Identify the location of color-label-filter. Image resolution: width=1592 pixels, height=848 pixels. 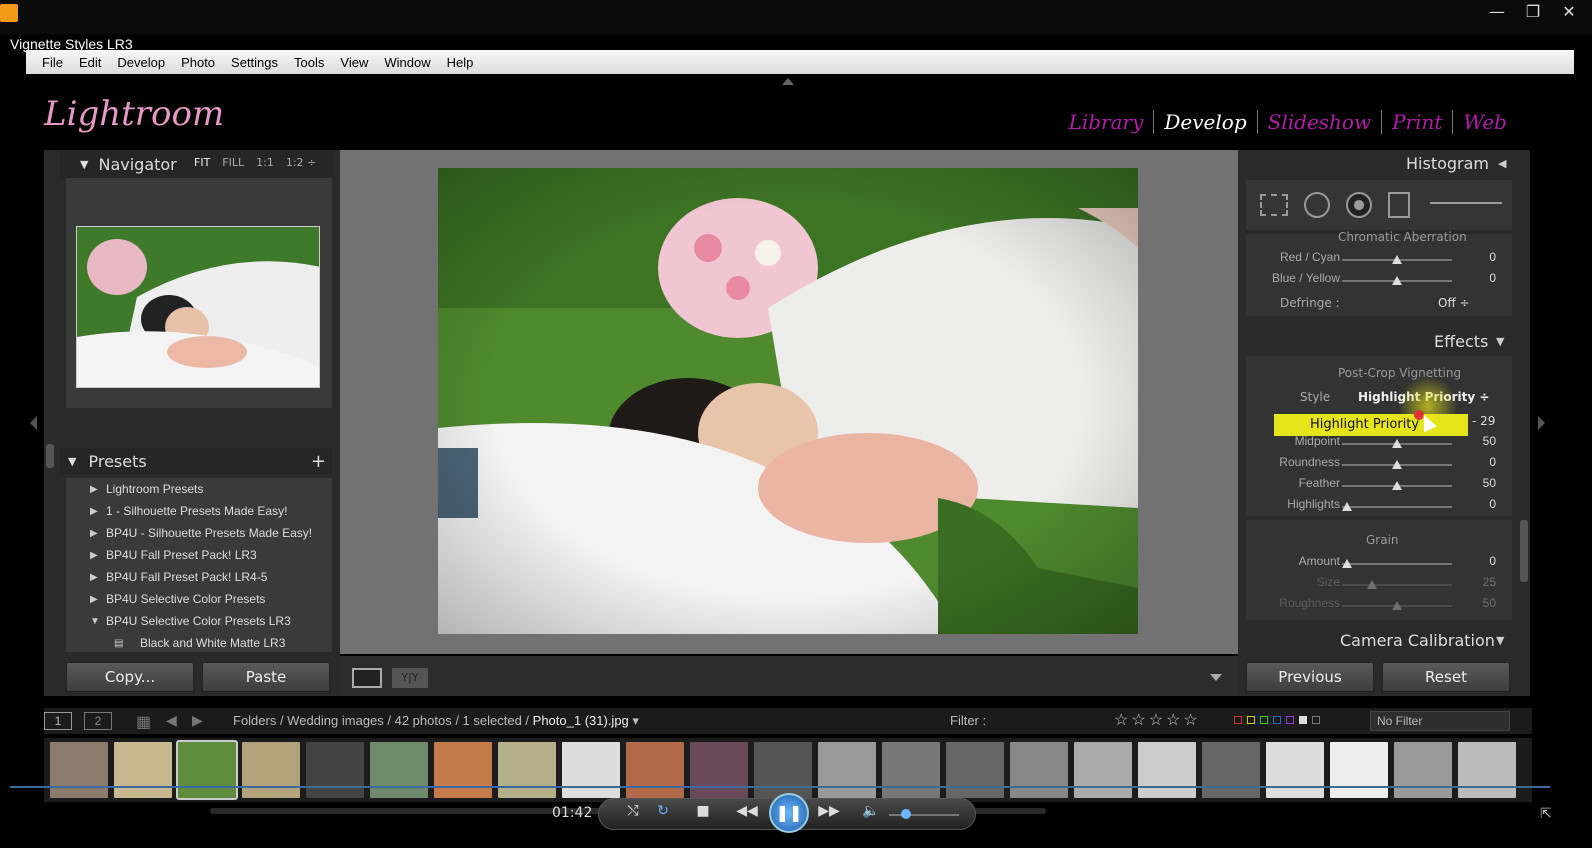
(1277, 720).